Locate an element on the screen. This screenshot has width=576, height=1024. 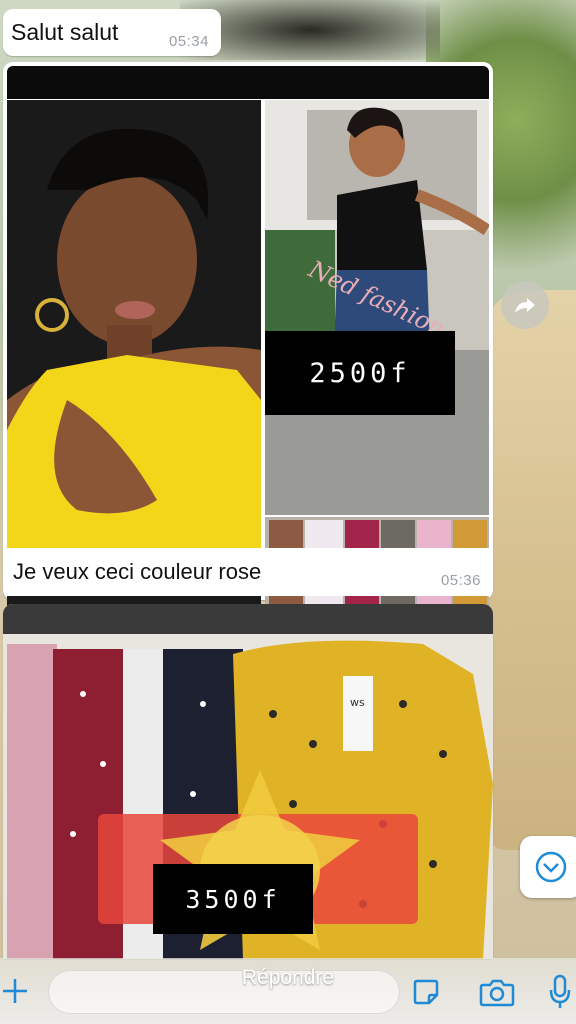
scroll-to-bottom-button is located at coordinates (548, 867).